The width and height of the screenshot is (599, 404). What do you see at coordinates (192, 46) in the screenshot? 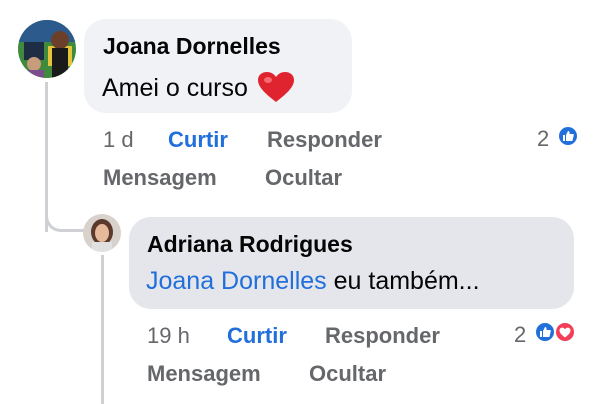
I see `comment-author: Joana Dornelles` at bounding box center [192, 46].